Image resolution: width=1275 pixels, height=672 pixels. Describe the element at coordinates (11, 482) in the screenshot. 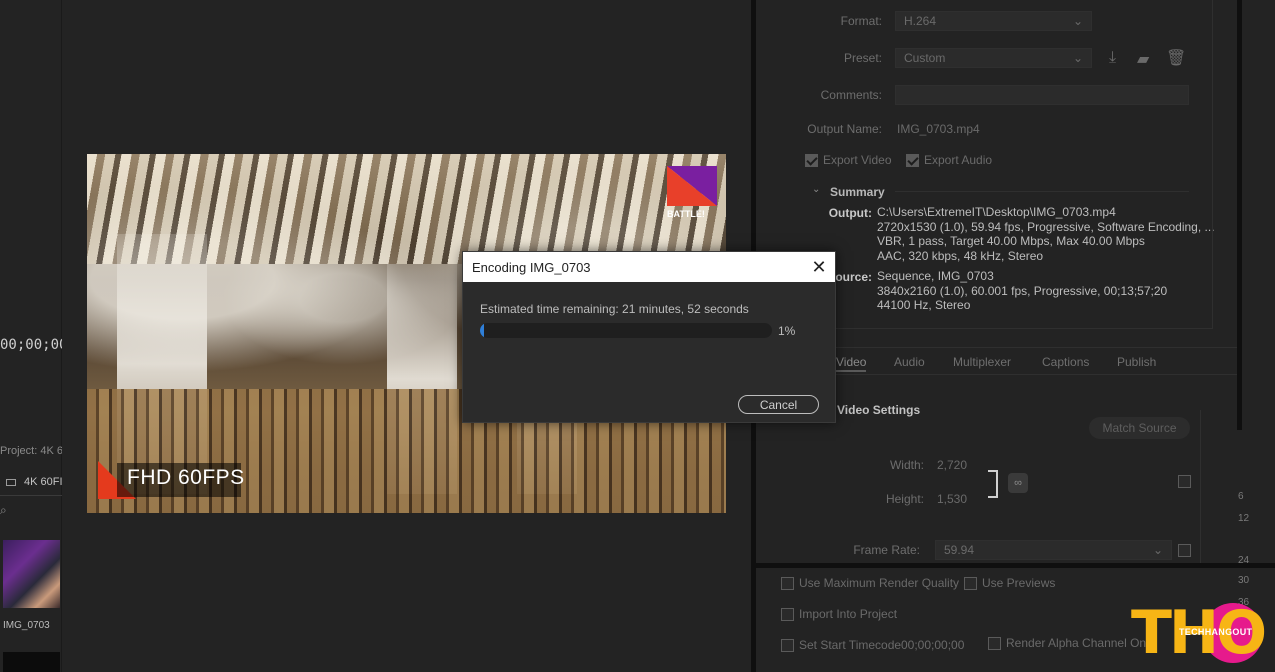

I see `folder-icon` at that location.